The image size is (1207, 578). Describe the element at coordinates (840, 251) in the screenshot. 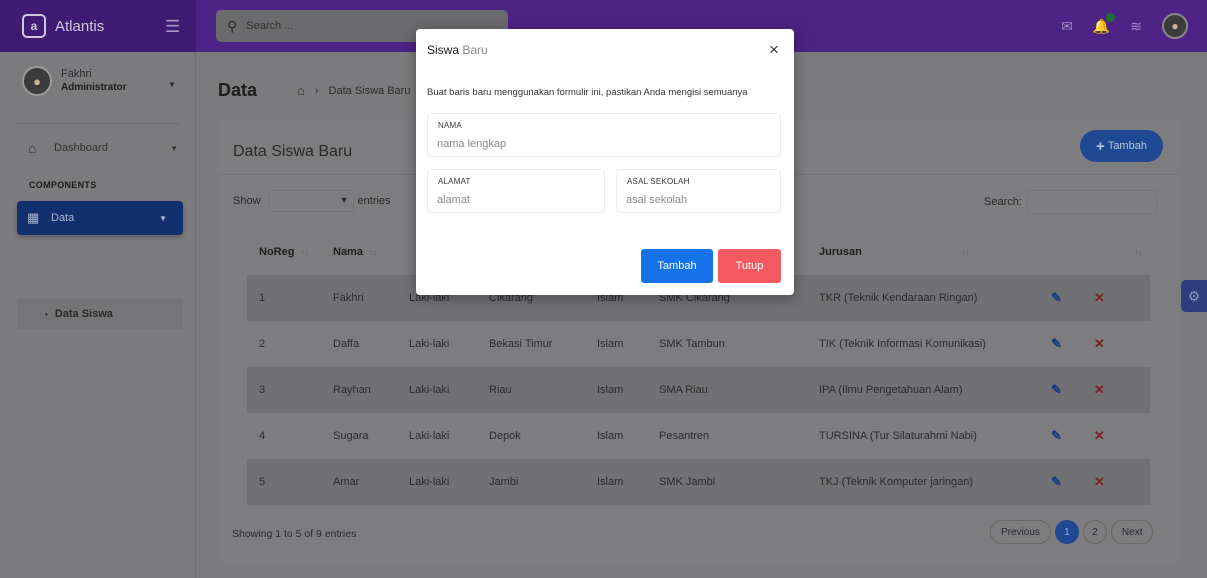

I see `column-header-label: Jurusan` at that location.